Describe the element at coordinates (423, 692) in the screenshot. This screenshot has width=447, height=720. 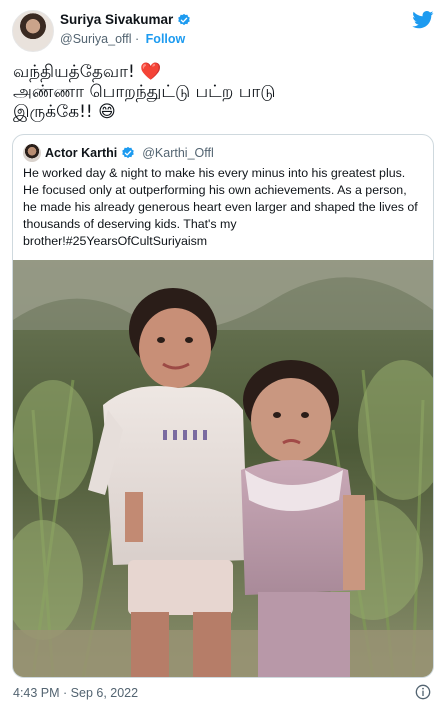
I see `info-icon` at that location.